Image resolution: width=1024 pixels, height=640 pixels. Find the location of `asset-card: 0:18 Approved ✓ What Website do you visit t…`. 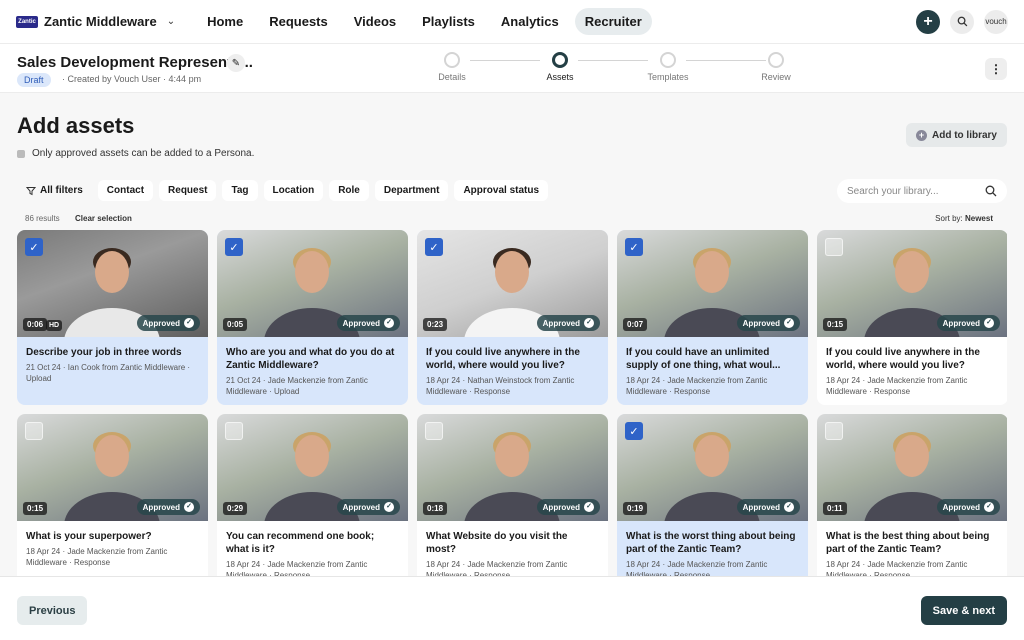

asset-card: 0:18 Approved ✓ What Website do you visit t… is located at coordinates (512, 495).